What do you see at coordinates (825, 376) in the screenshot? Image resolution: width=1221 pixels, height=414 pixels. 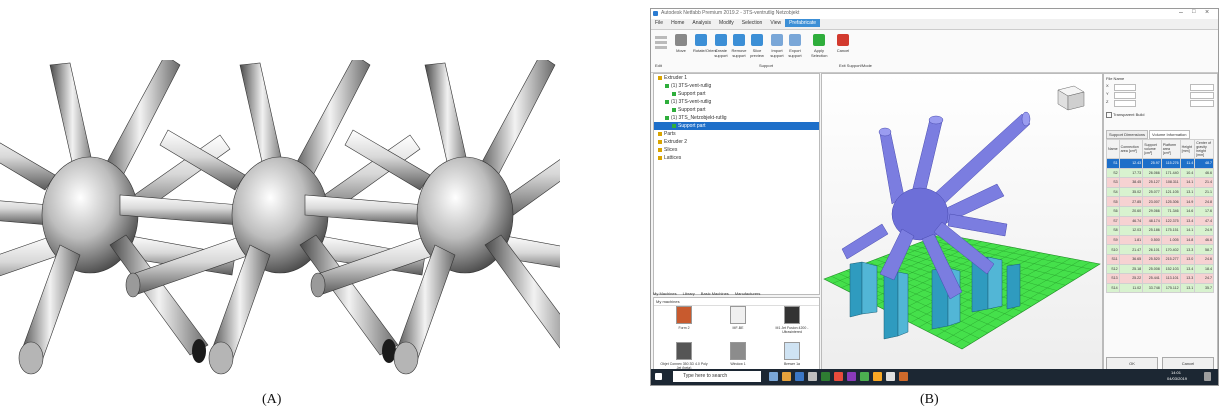 I see `excel-icon` at bounding box center [825, 376].